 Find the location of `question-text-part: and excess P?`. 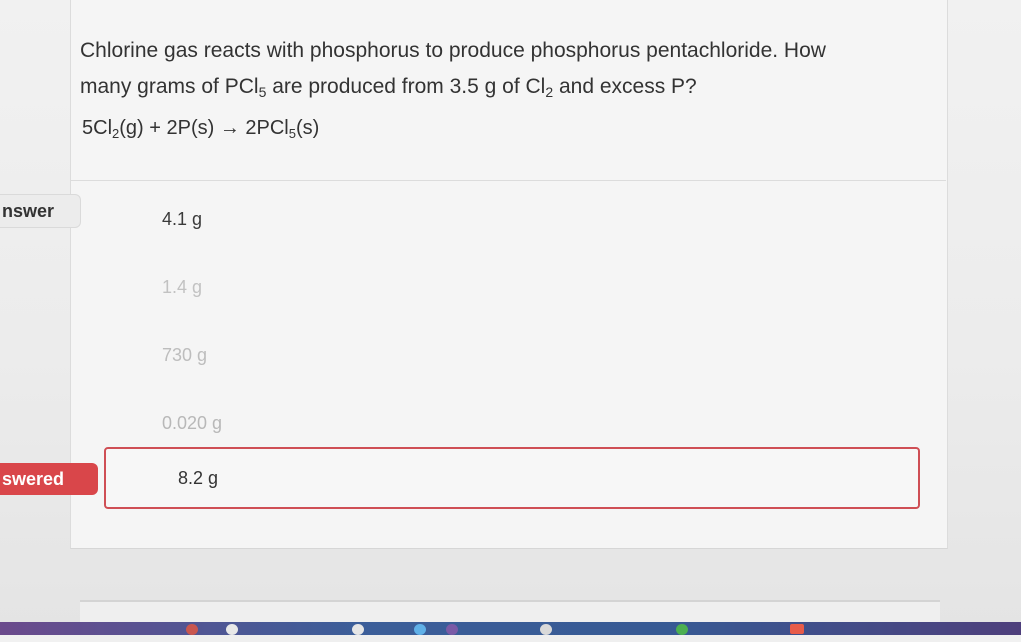

question-text-part: and excess P? is located at coordinates (625, 86).